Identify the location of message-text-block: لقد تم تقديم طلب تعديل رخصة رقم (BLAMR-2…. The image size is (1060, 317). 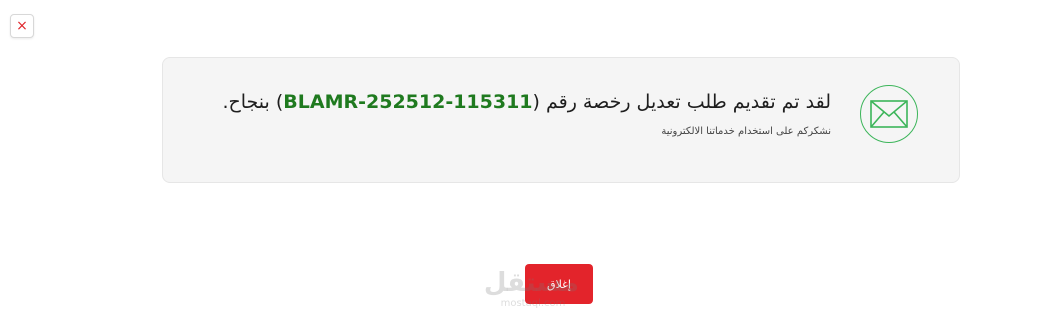
(526, 111).